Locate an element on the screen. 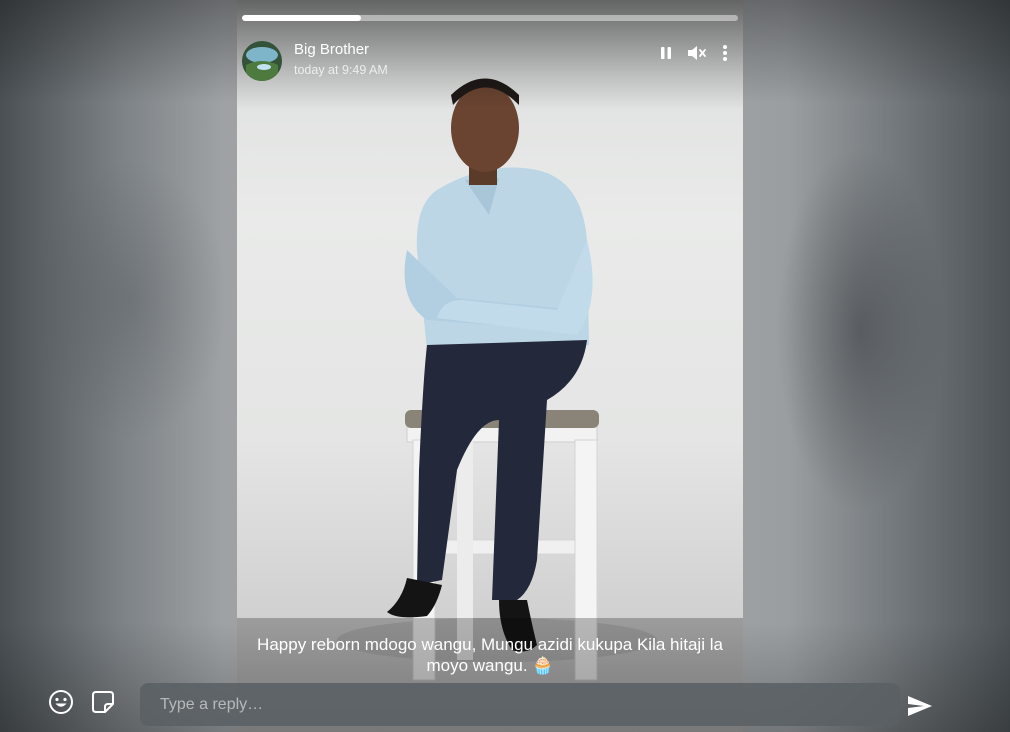 Image resolution: width=1010 pixels, height=732 pixels. sticker-icon is located at coordinates (103, 702).